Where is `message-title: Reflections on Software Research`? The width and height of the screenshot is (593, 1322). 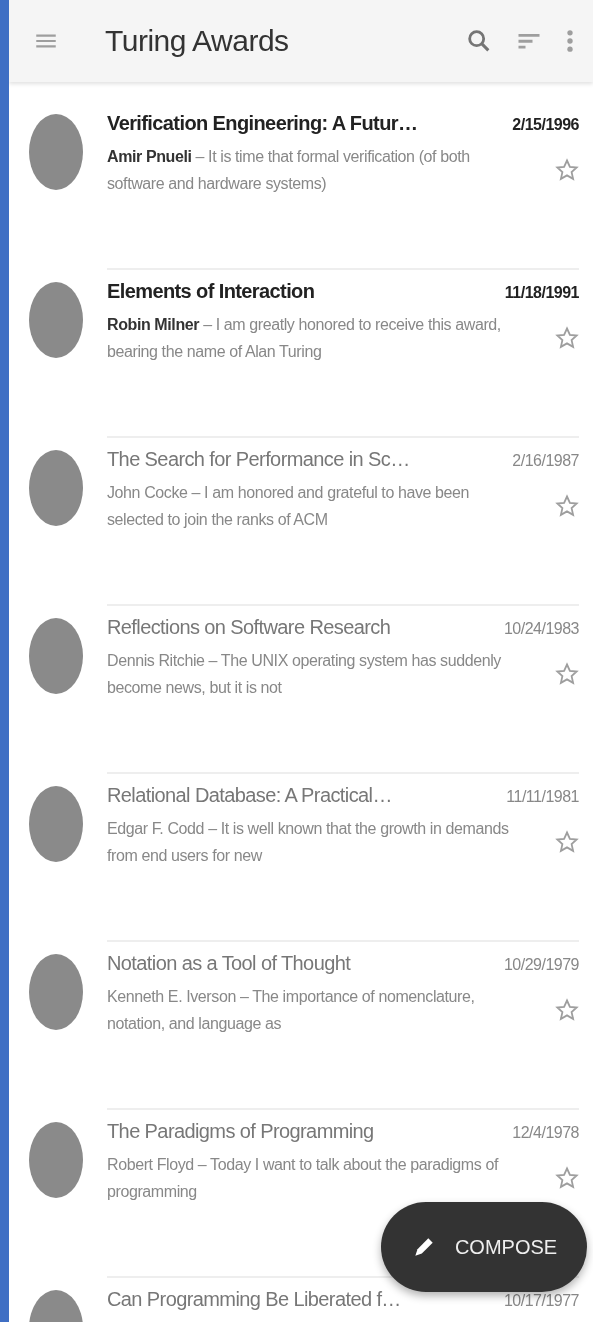 message-title: Reflections on Software Research is located at coordinates (249, 627).